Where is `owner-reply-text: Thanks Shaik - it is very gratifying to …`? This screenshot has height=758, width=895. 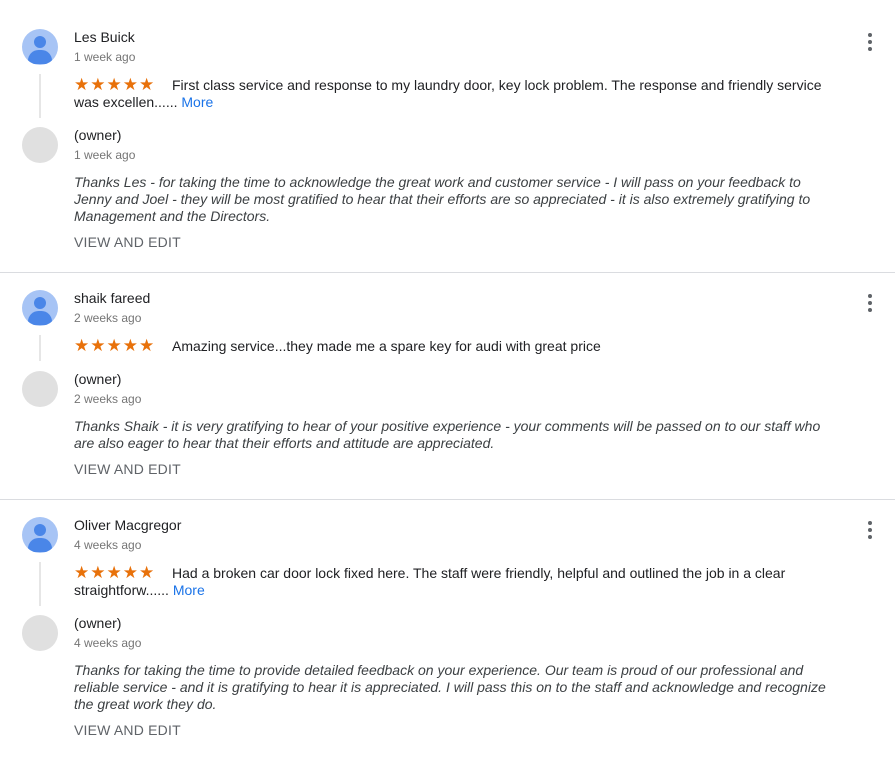 owner-reply-text: Thanks Shaik - it is very gratifying to … is located at coordinates (447, 434).